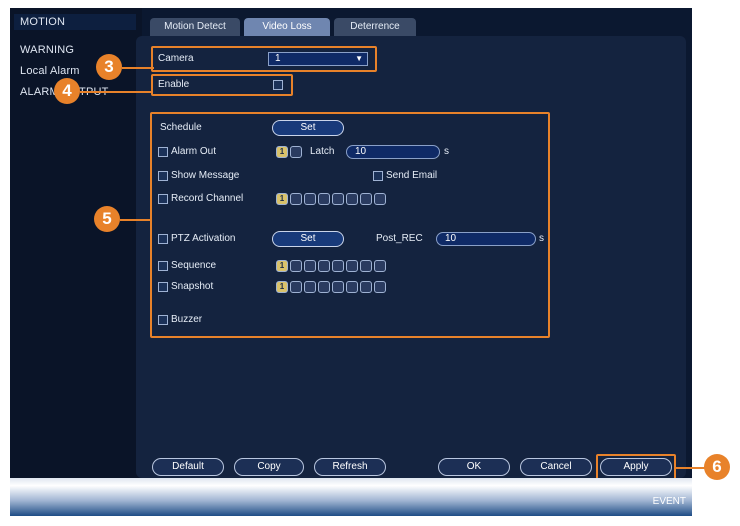  I want to click on button-label: Copy, so click(269, 466).